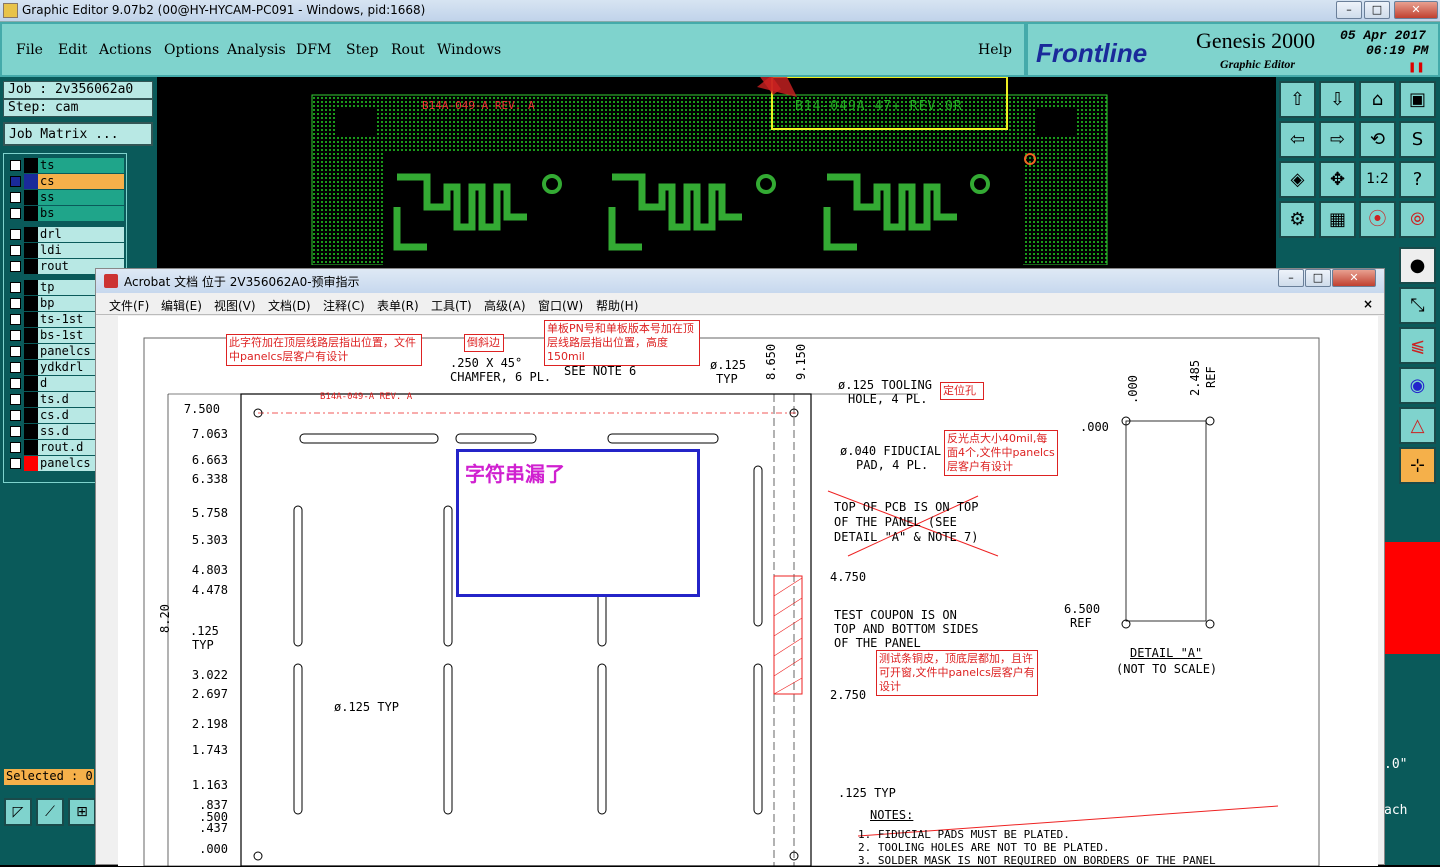 This screenshot has height=867, width=1440. What do you see at coordinates (1337, 219) in the screenshot?
I see `grid-view-icon: ▦` at bounding box center [1337, 219].